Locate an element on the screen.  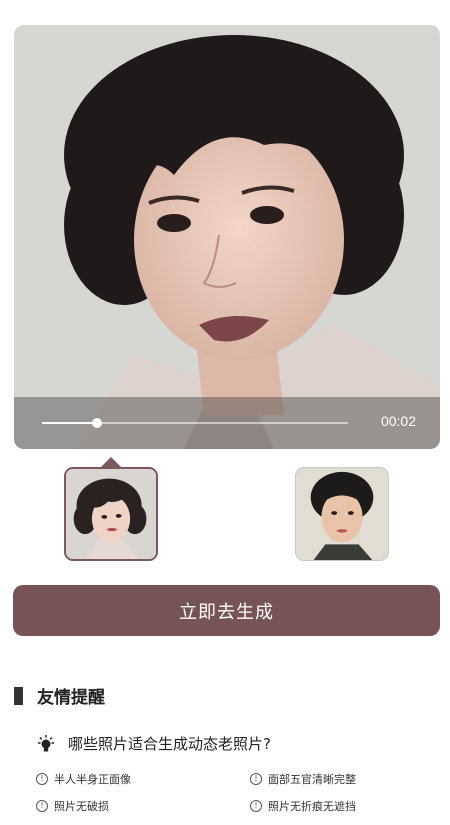
tips-question: 哪些照片适合生成动态老照片? is located at coordinates (153, 743).